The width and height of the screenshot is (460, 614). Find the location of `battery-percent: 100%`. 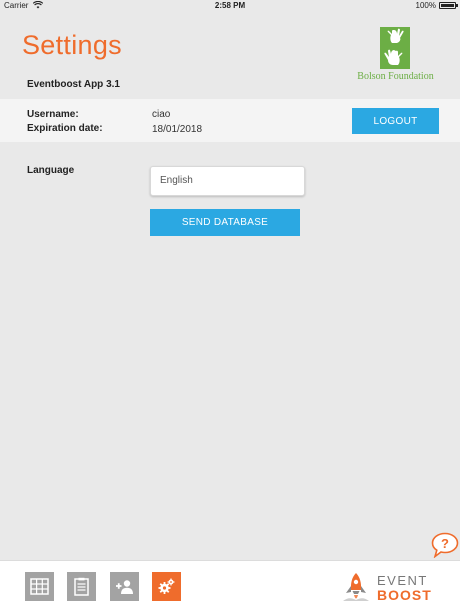

battery-percent: 100% is located at coordinates (425, 5).